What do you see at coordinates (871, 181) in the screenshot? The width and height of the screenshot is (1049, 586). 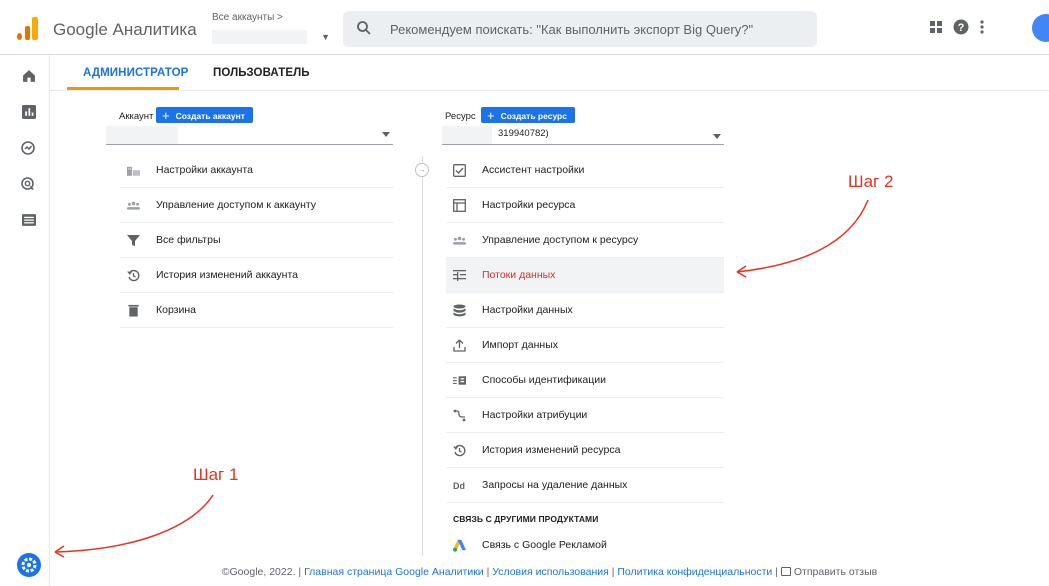 I see `annotation-step-2: Шаг 2` at bounding box center [871, 181].